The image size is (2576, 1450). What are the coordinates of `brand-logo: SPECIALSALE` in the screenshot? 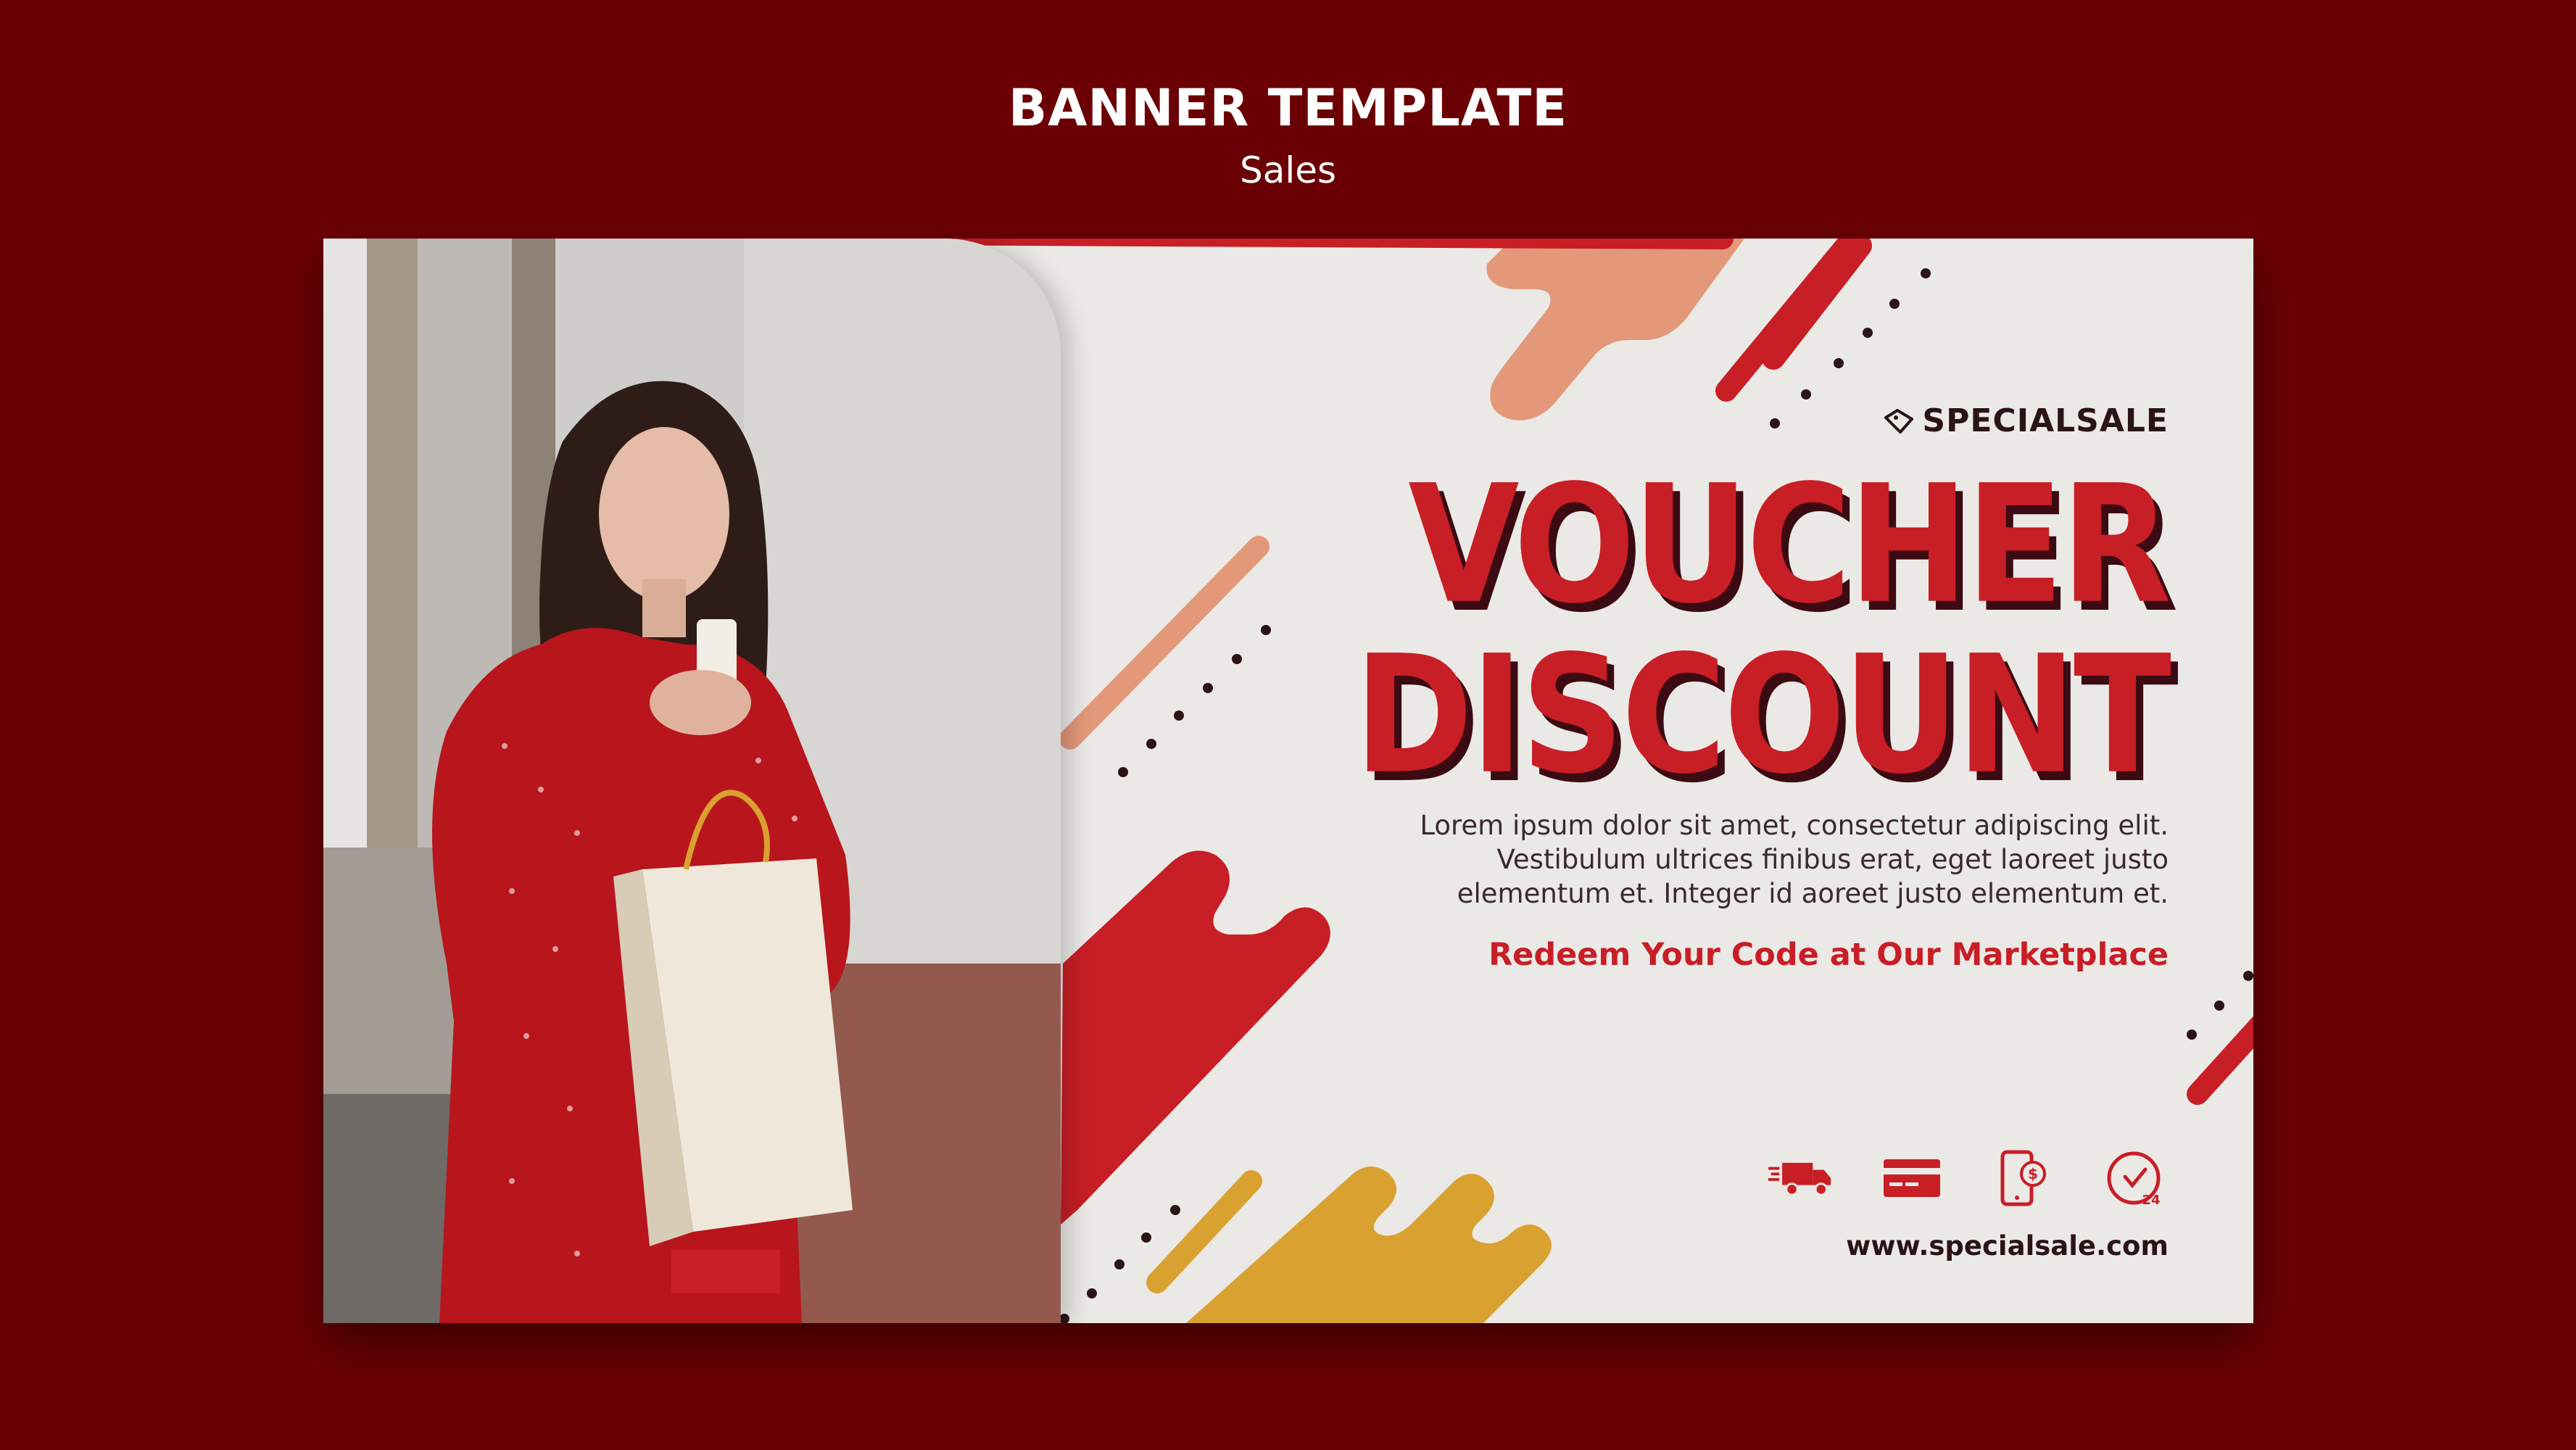 It's located at (2026, 420).